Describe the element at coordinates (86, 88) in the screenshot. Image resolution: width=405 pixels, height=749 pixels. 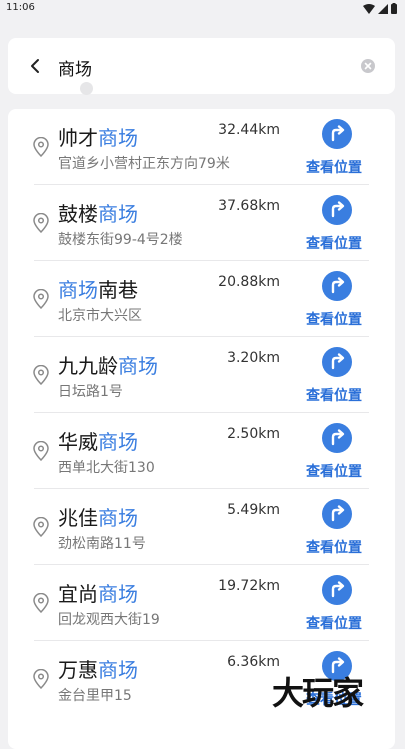
I see `text-cursor-handle` at that location.